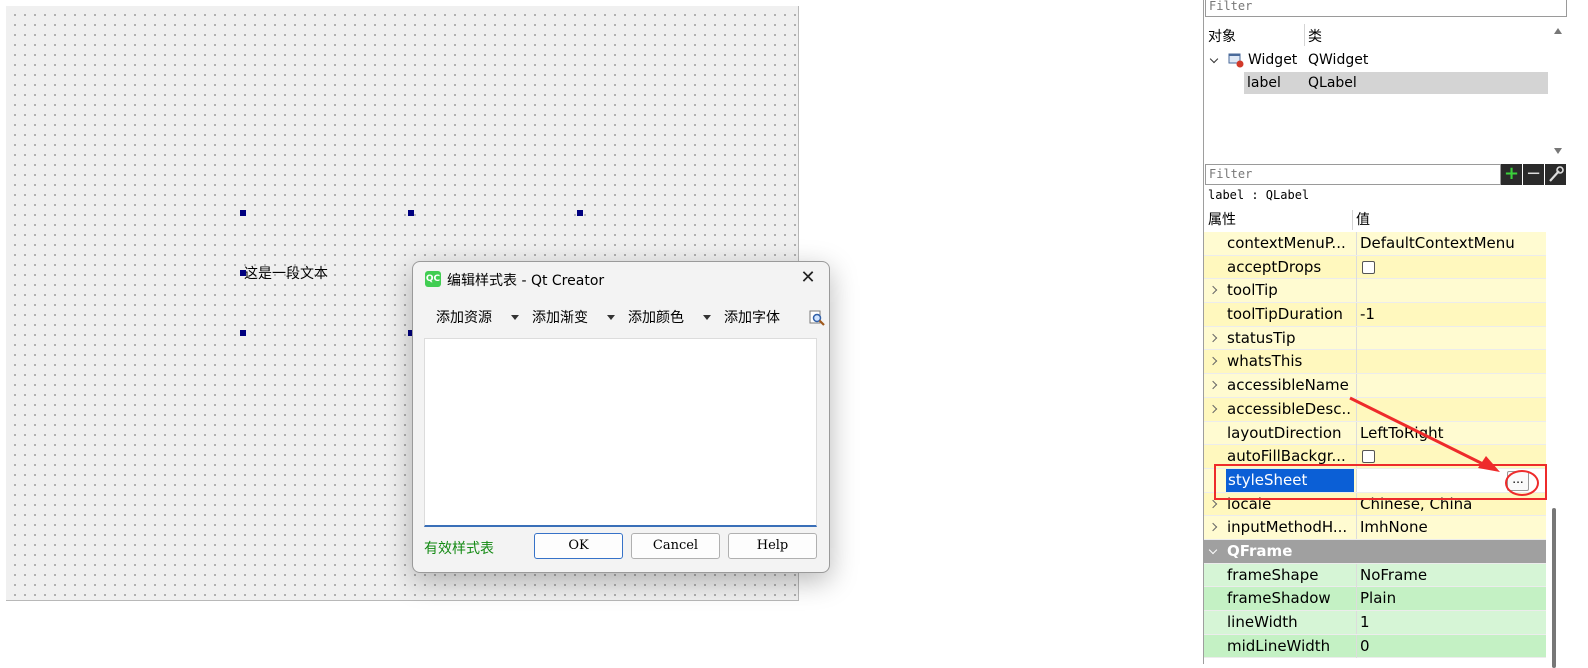 The image size is (1588, 668). I want to click on resize-handle-top-center, so click(411, 213).